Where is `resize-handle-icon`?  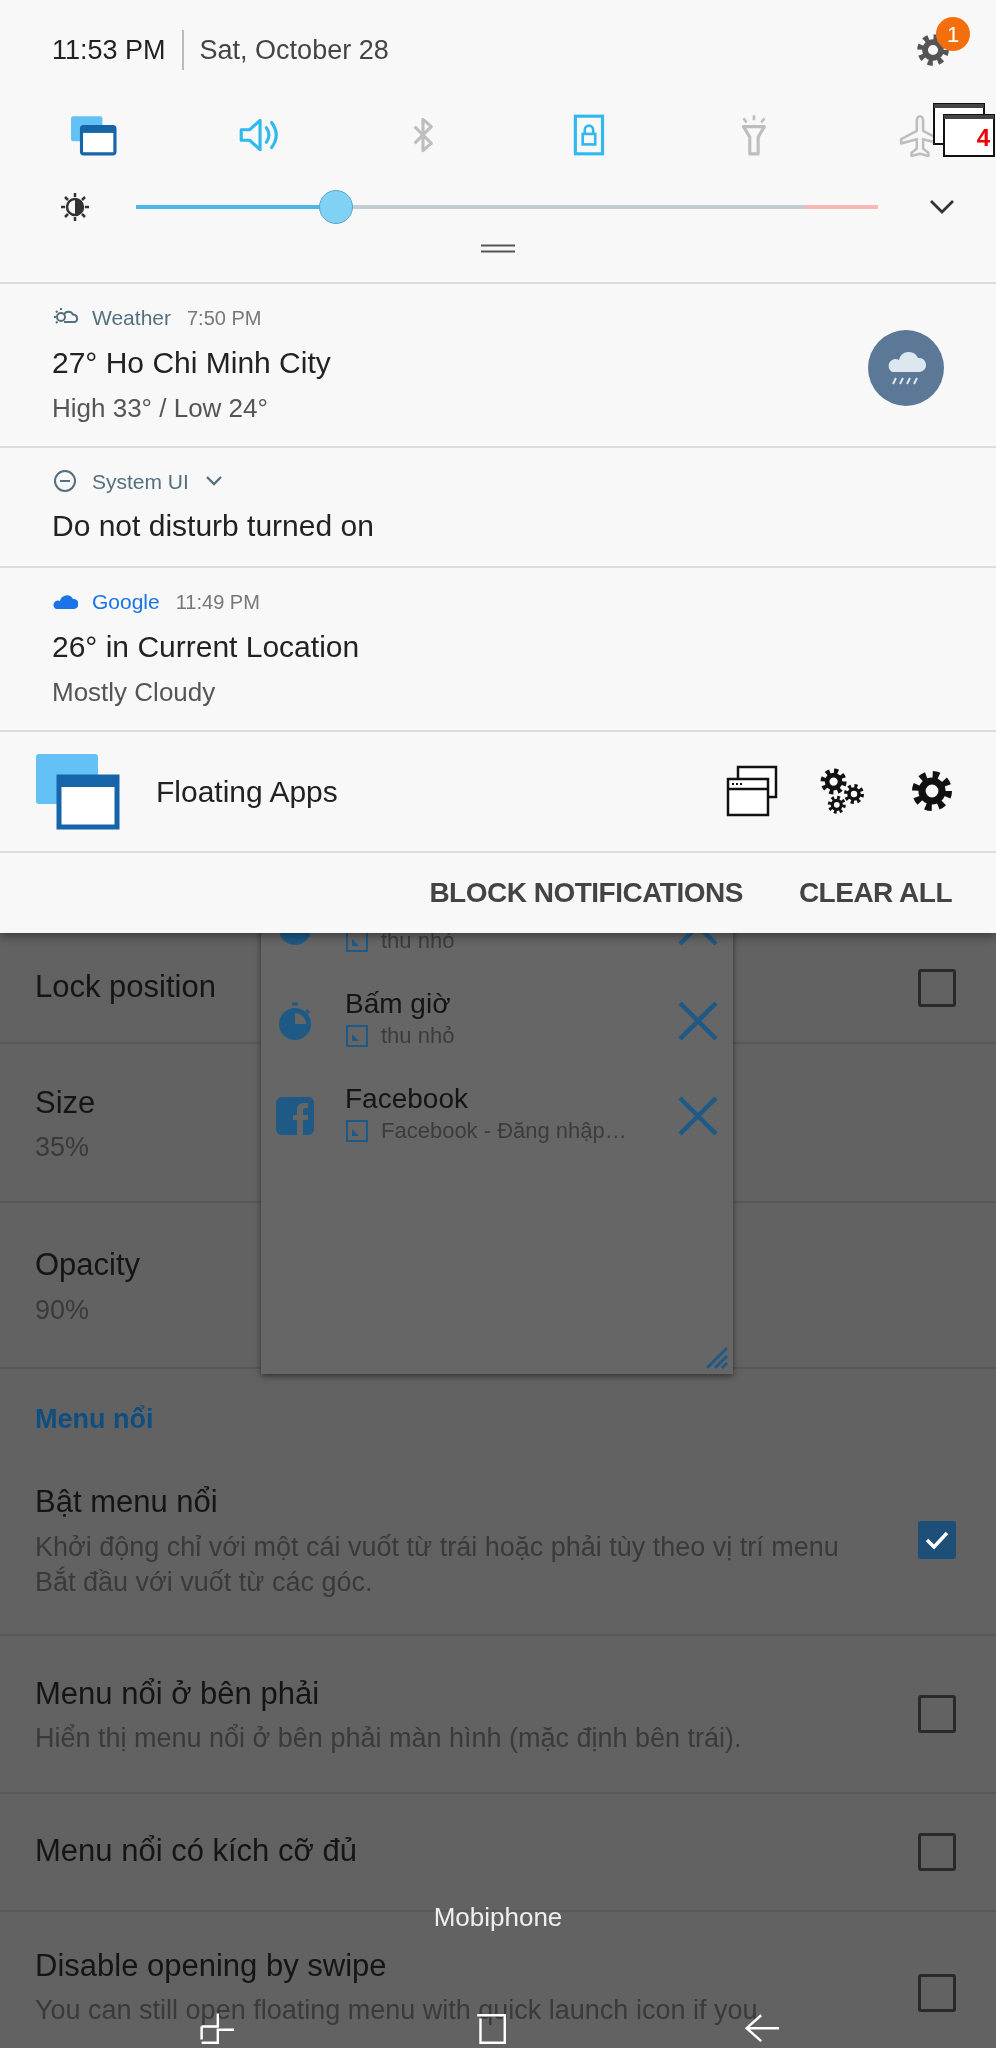
resize-handle-icon is located at coordinates (716, 1357).